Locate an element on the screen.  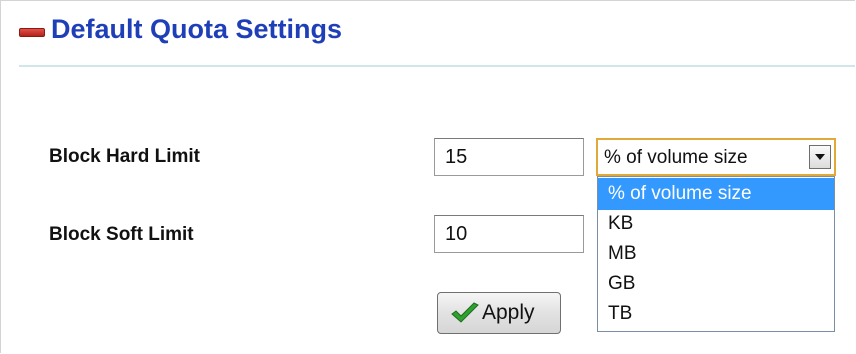
unit-option-mb: MB is located at coordinates (716, 255).